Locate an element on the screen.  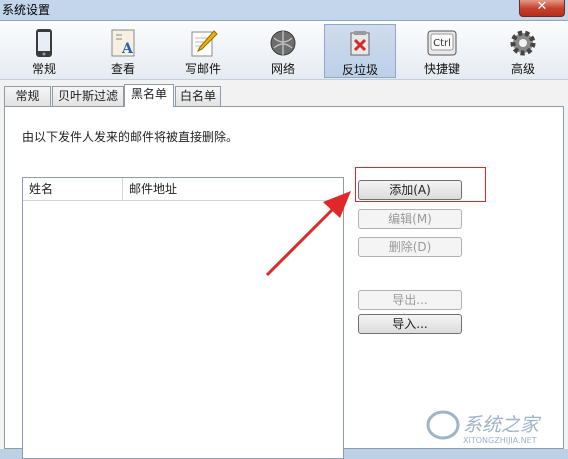
gear-icon is located at coordinates (523, 43).